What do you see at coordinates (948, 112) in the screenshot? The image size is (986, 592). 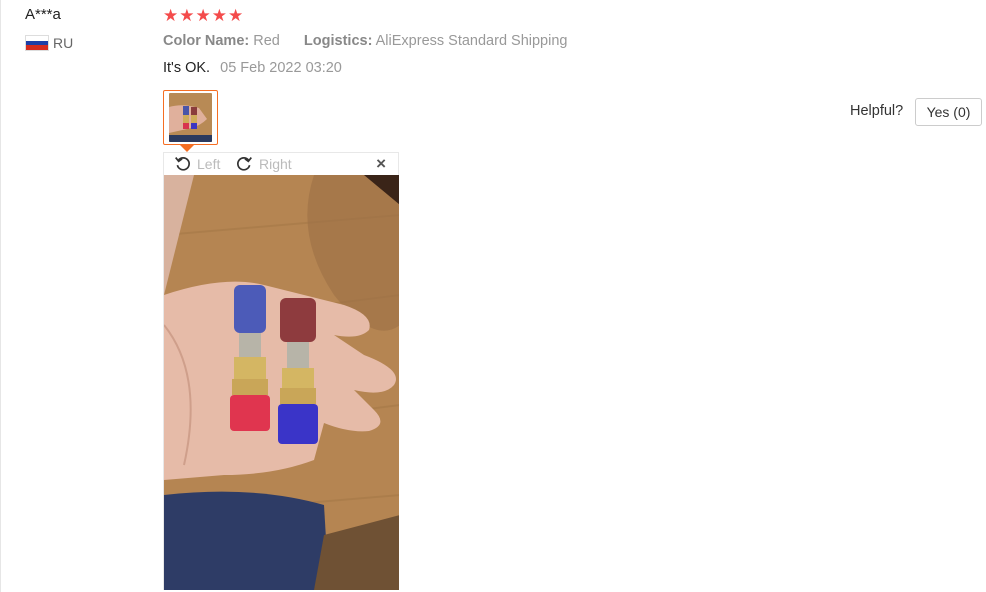 I see `helpful-yes-button: Yes (0)` at bounding box center [948, 112].